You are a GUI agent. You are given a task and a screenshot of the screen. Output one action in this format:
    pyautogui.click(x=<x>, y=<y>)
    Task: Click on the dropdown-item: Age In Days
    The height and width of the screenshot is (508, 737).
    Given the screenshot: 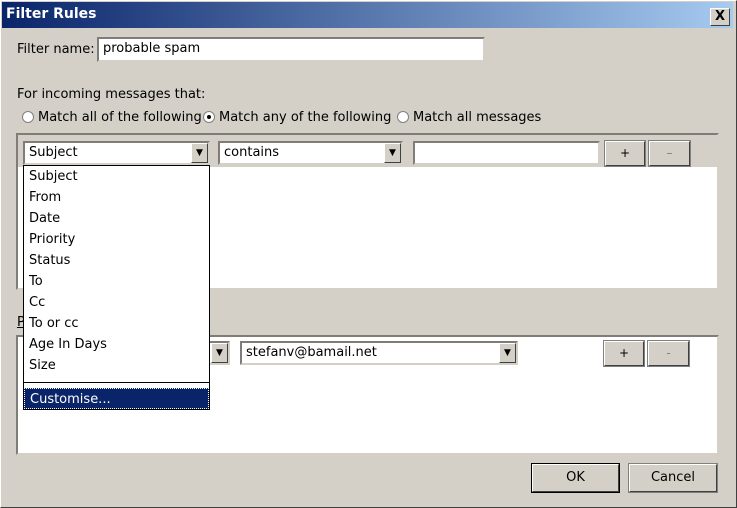 What is the action you would take?
    pyautogui.click(x=116, y=344)
    